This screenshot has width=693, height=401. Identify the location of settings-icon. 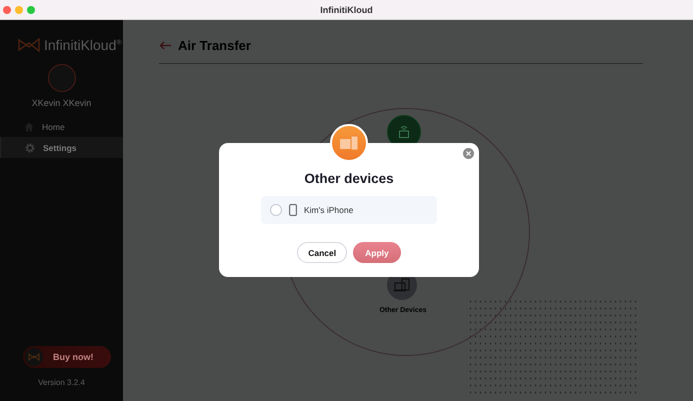
(30, 147).